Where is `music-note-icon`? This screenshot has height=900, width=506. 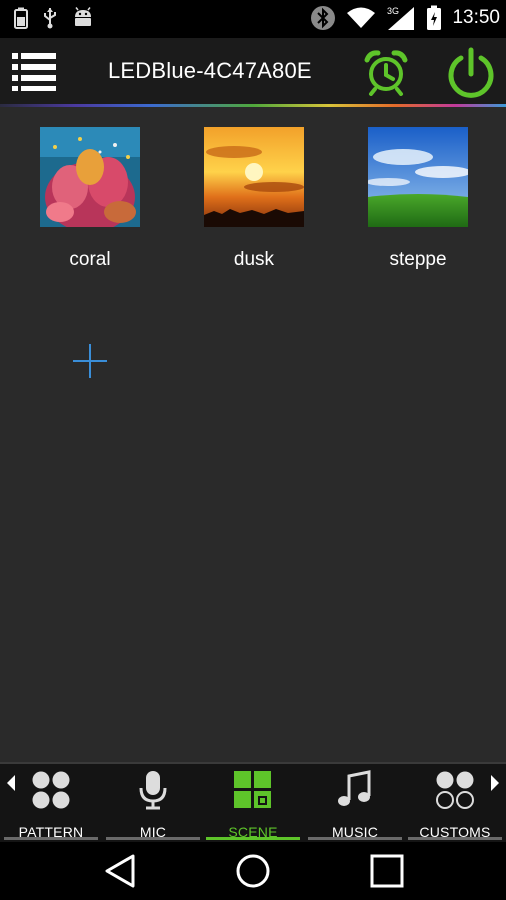
music-note-icon is located at coordinates (354, 788).